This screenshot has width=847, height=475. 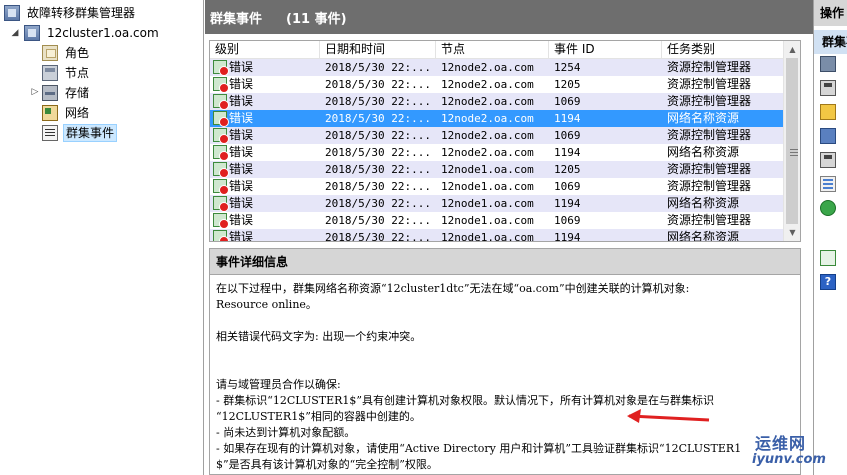 I want to click on tree-root: 故障转移群集管理器, so click(x=70, y=13).